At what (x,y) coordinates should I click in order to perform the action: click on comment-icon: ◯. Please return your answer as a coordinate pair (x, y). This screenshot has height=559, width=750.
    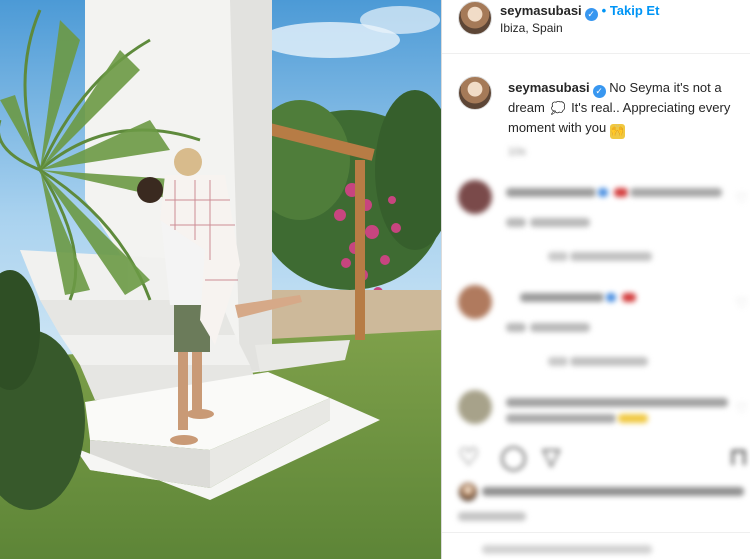
    Looking at the image, I should click on (513, 457).